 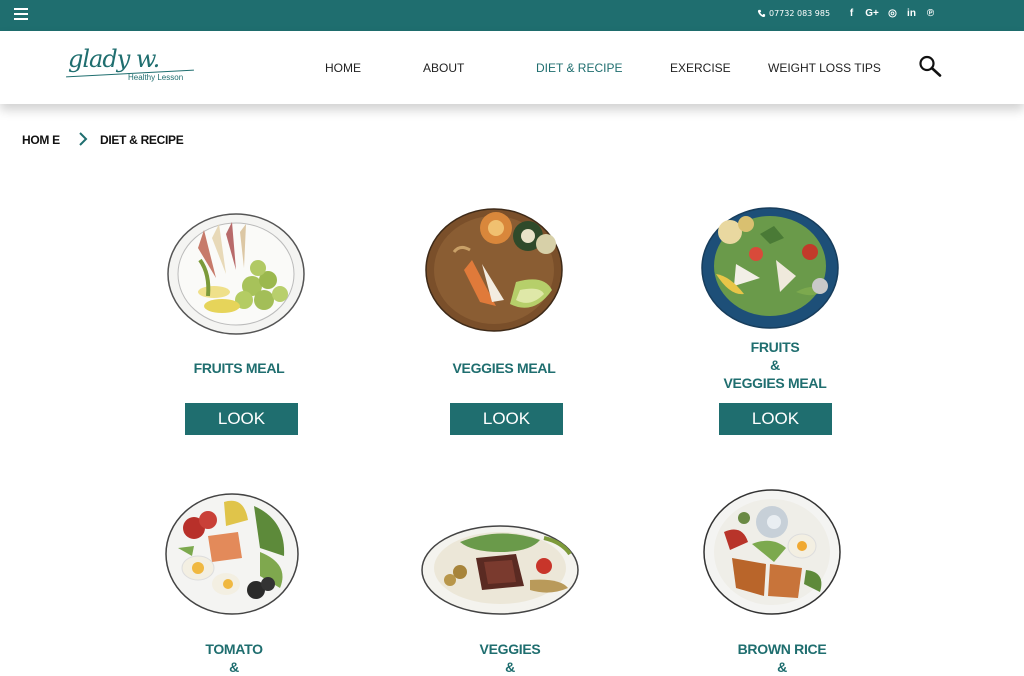 What do you see at coordinates (761, 13) in the screenshot?
I see `phone-icon` at bounding box center [761, 13].